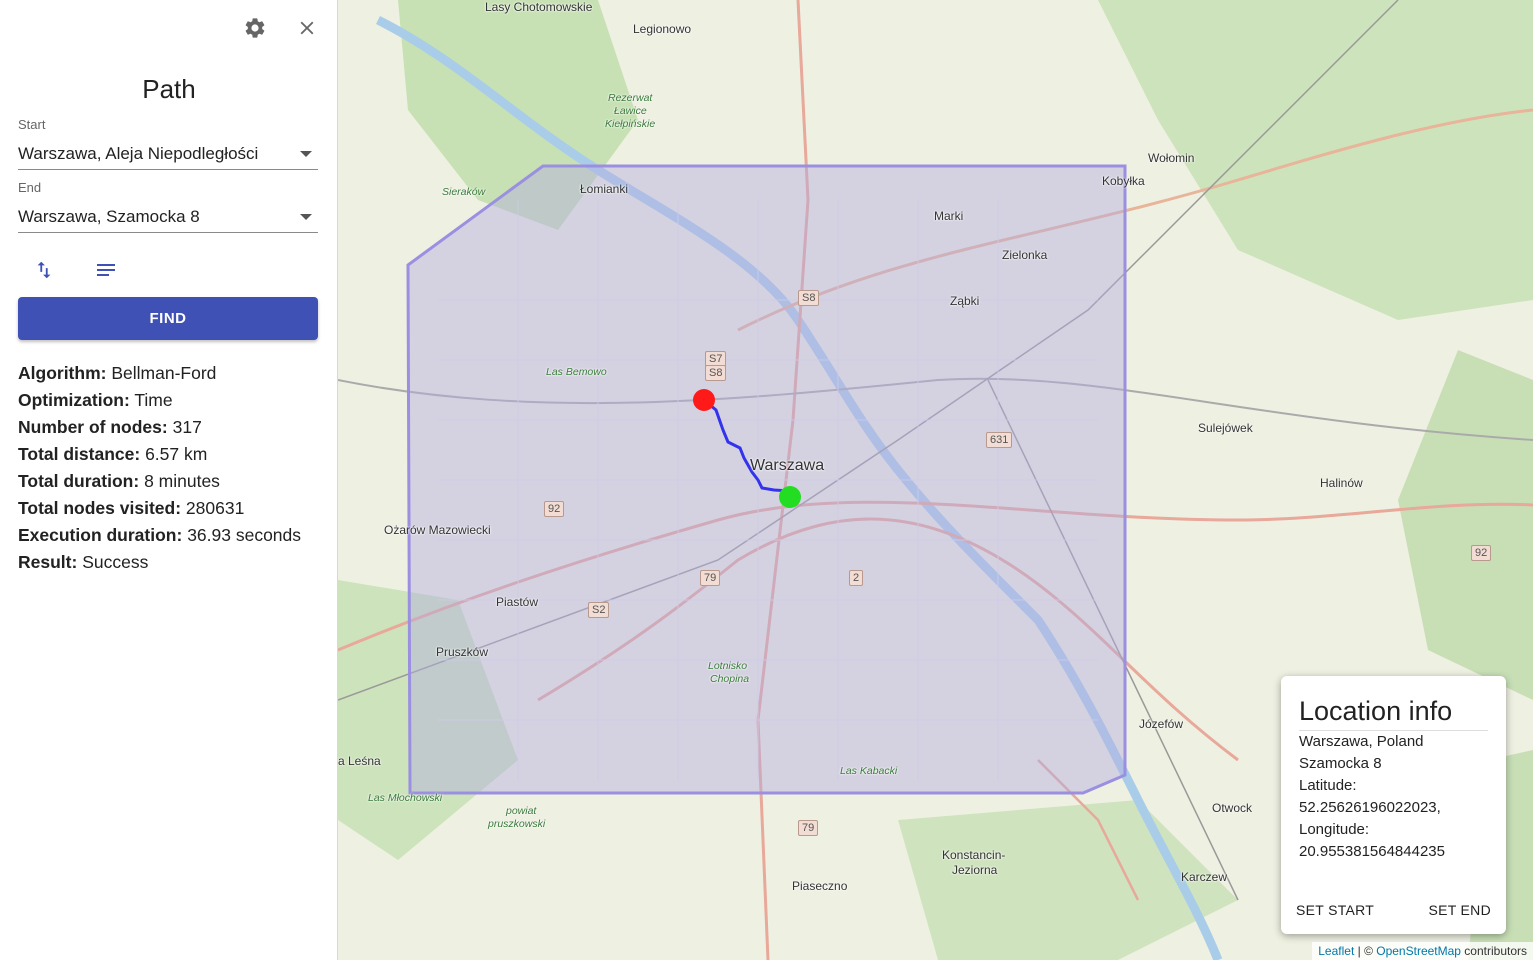 This screenshot has height=960, width=1533. I want to click on swap-vert-icon, so click(44, 270).